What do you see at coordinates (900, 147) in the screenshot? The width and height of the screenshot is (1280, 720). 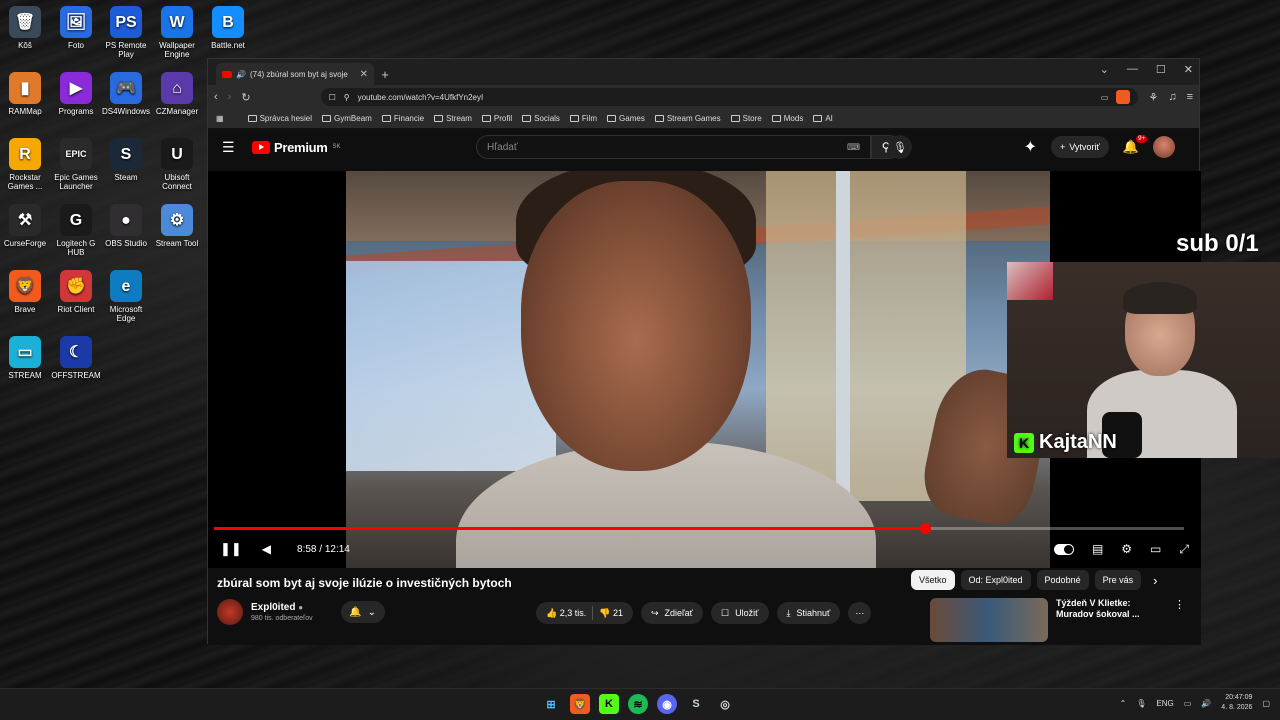 I see `voice-search-icon: 🎙` at bounding box center [900, 147].